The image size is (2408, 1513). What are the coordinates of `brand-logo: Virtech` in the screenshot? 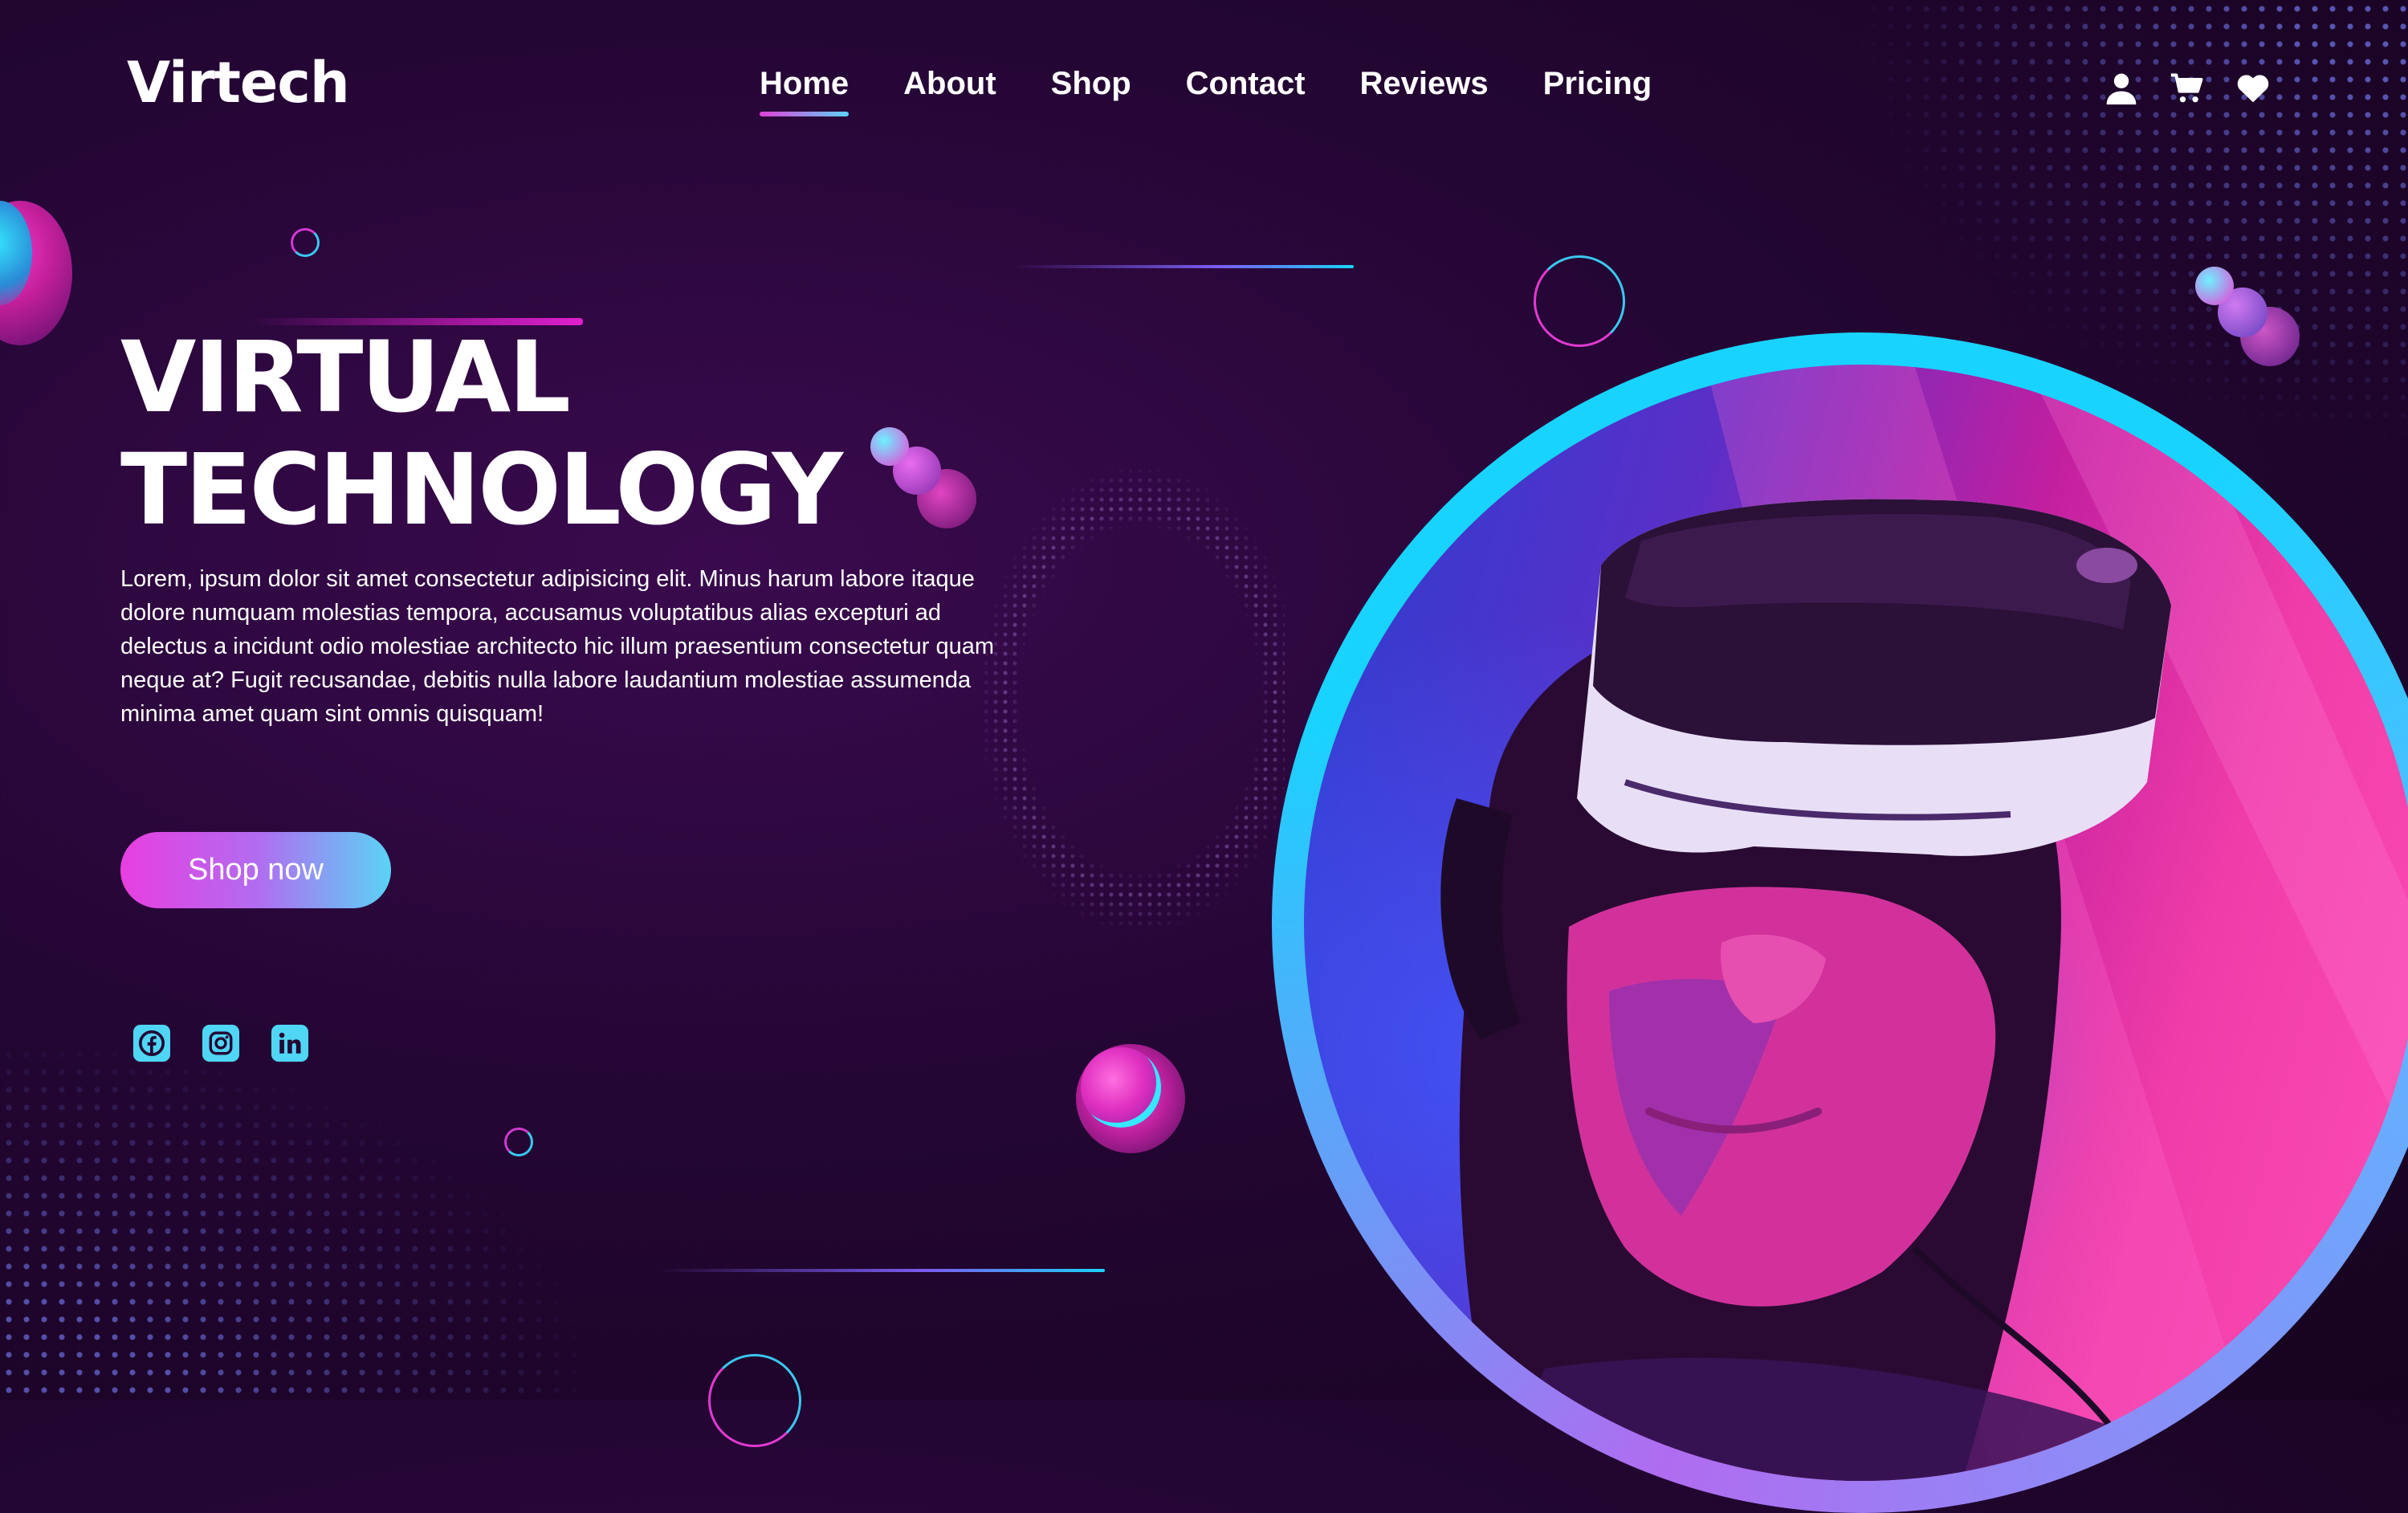 It's located at (238, 83).